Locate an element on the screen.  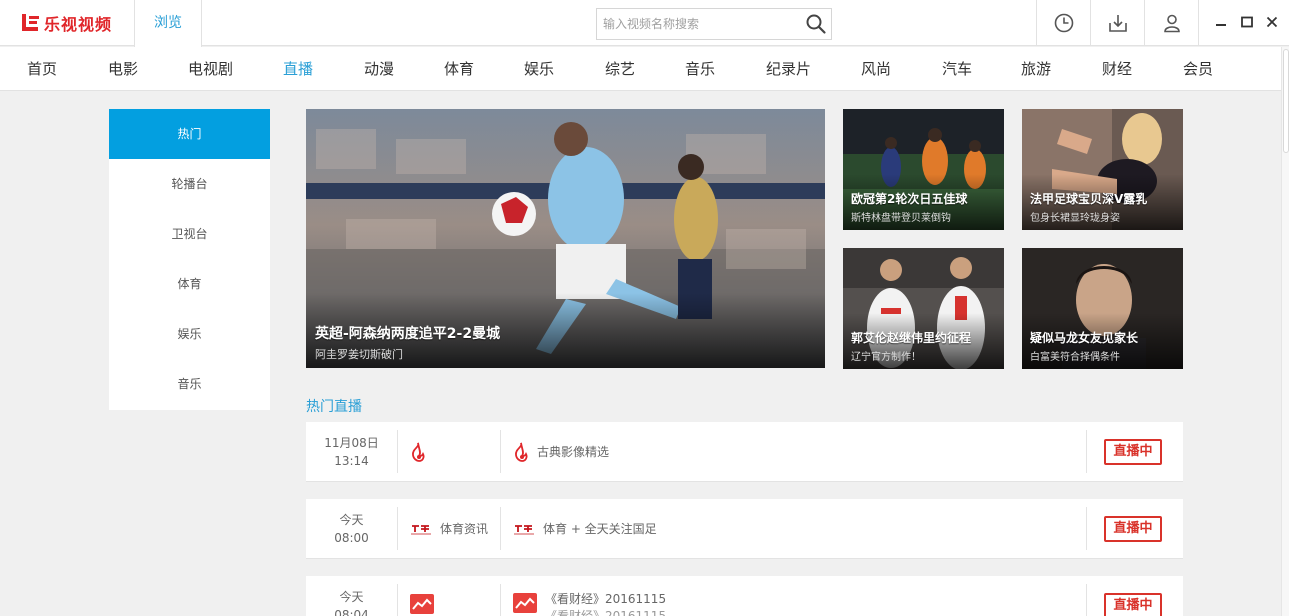
search-box is located at coordinates (714, 24).